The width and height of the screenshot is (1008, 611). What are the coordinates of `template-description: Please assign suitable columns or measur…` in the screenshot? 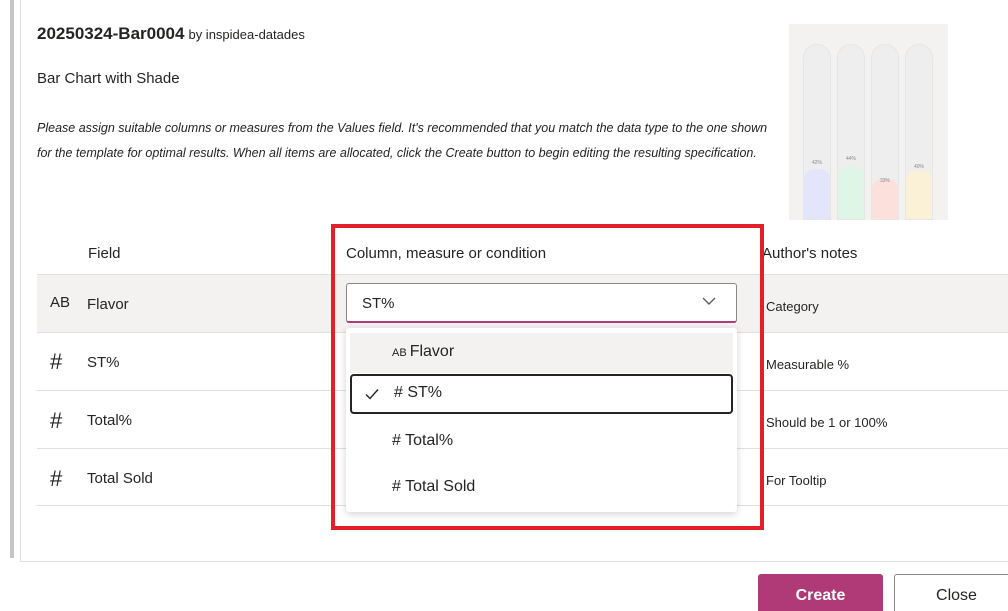 It's located at (402, 140).